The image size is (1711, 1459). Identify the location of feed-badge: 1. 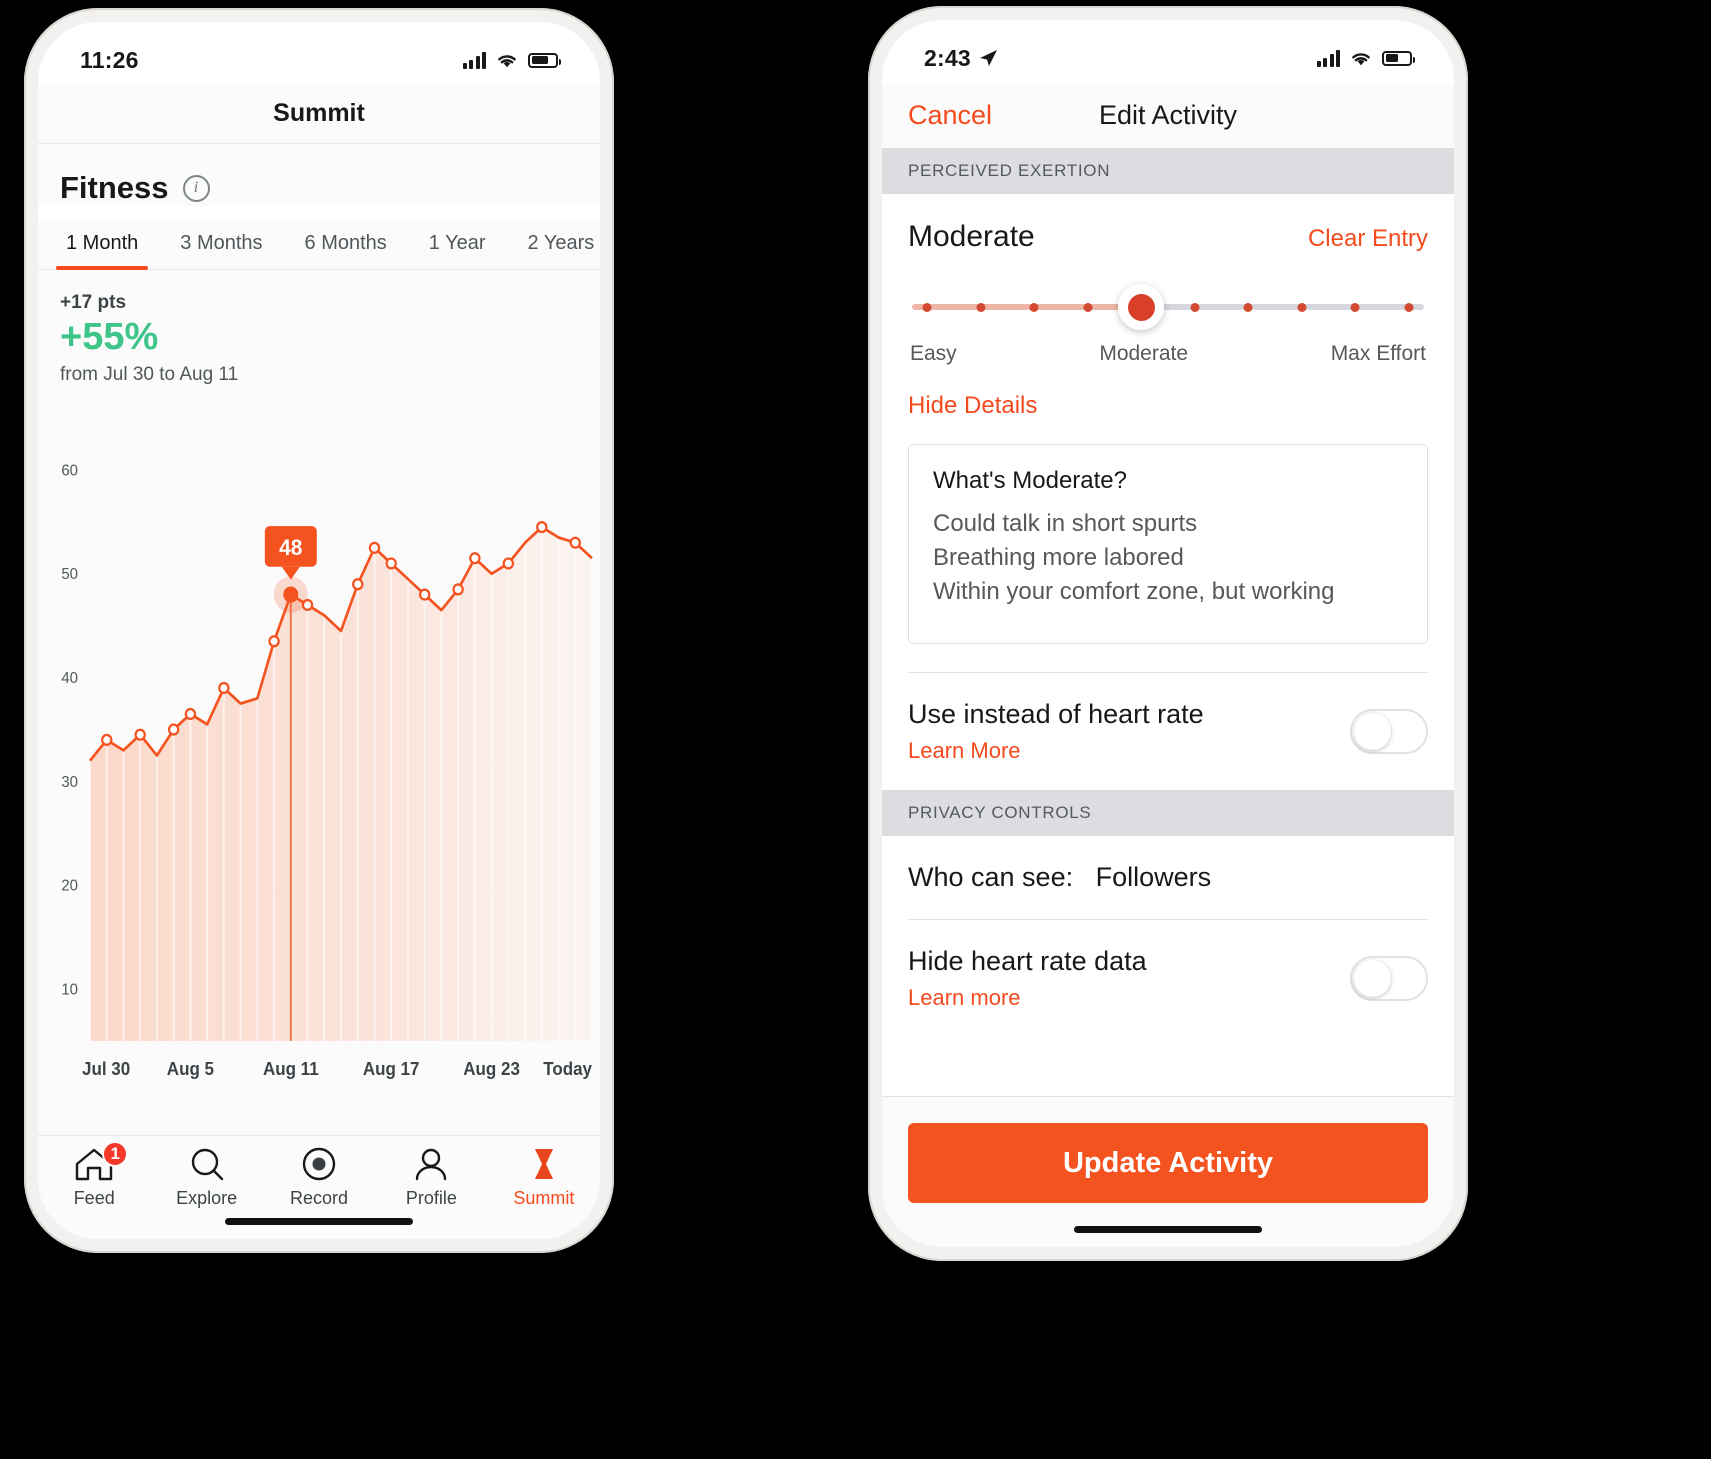
(115, 1154).